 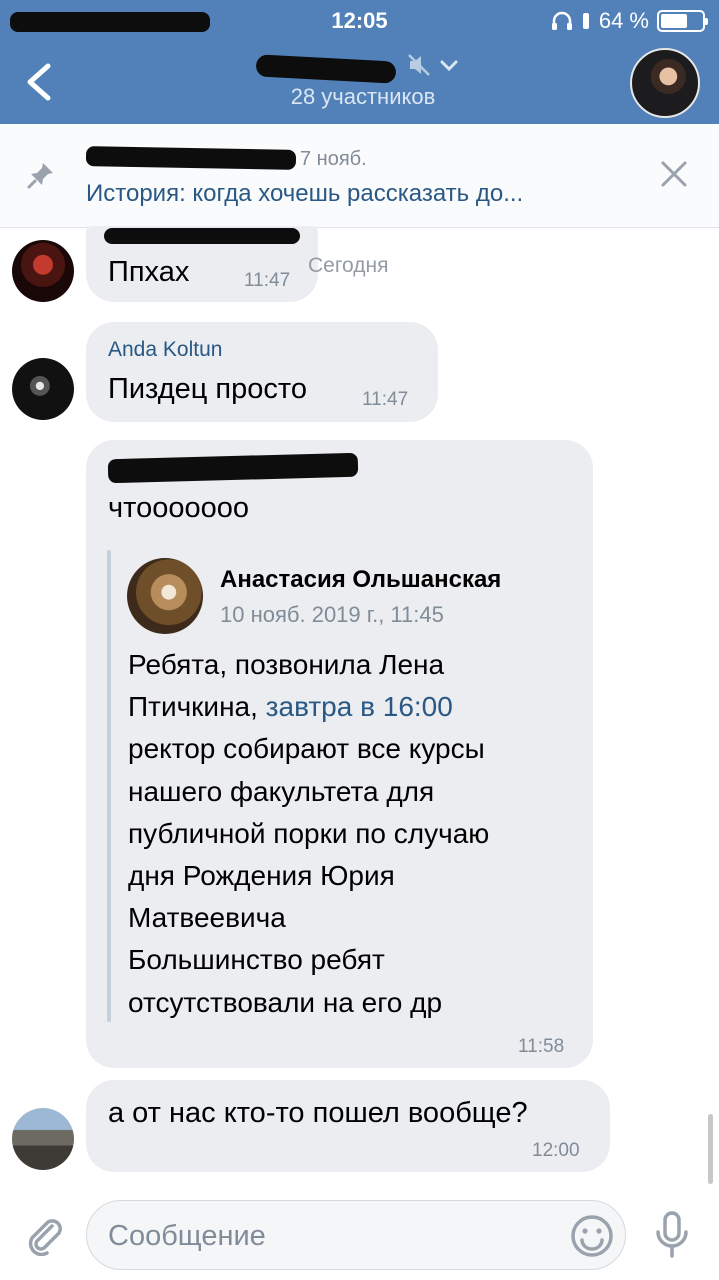 What do you see at coordinates (165, 350) in the screenshot?
I see `sender-name: Anda Koltun` at bounding box center [165, 350].